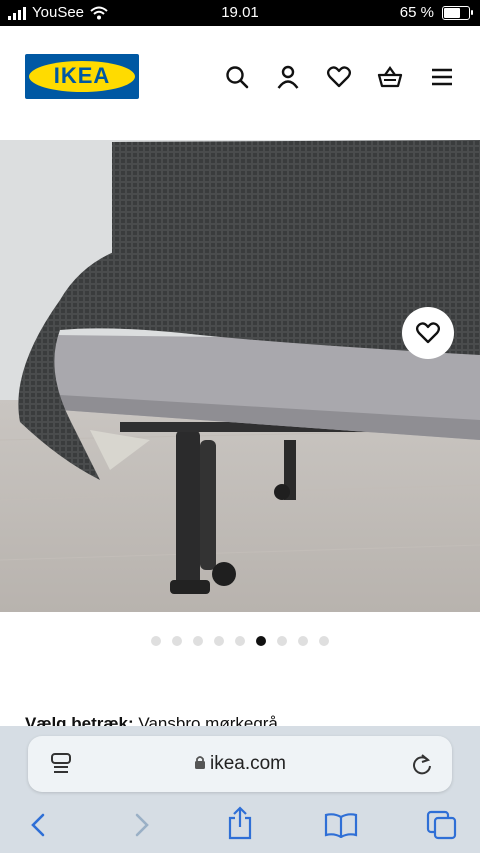 The height and width of the screenshot is (853, 480). What do you see at coordinates (339, 77) in the screenshot?
I see `favourites-icon` at bounding box center [339, 77].